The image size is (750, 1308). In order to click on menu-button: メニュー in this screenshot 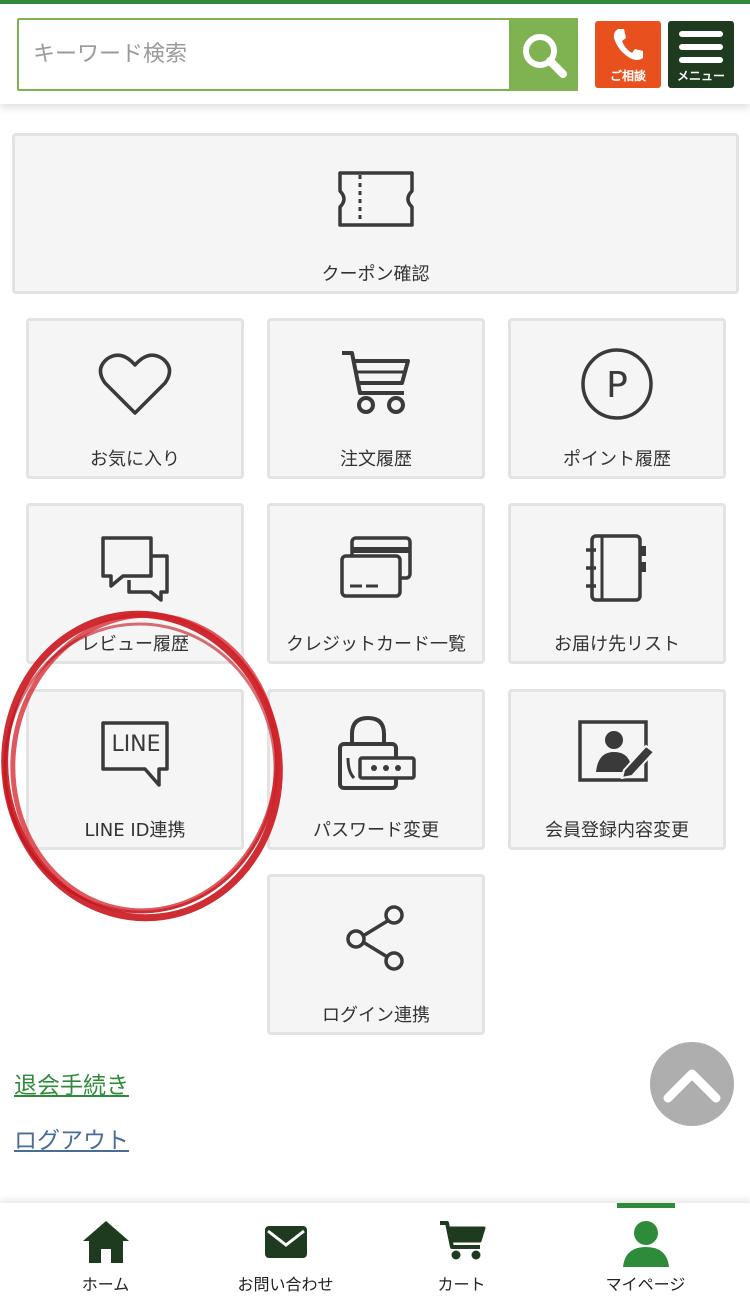, I will do `click(701, 54)`.